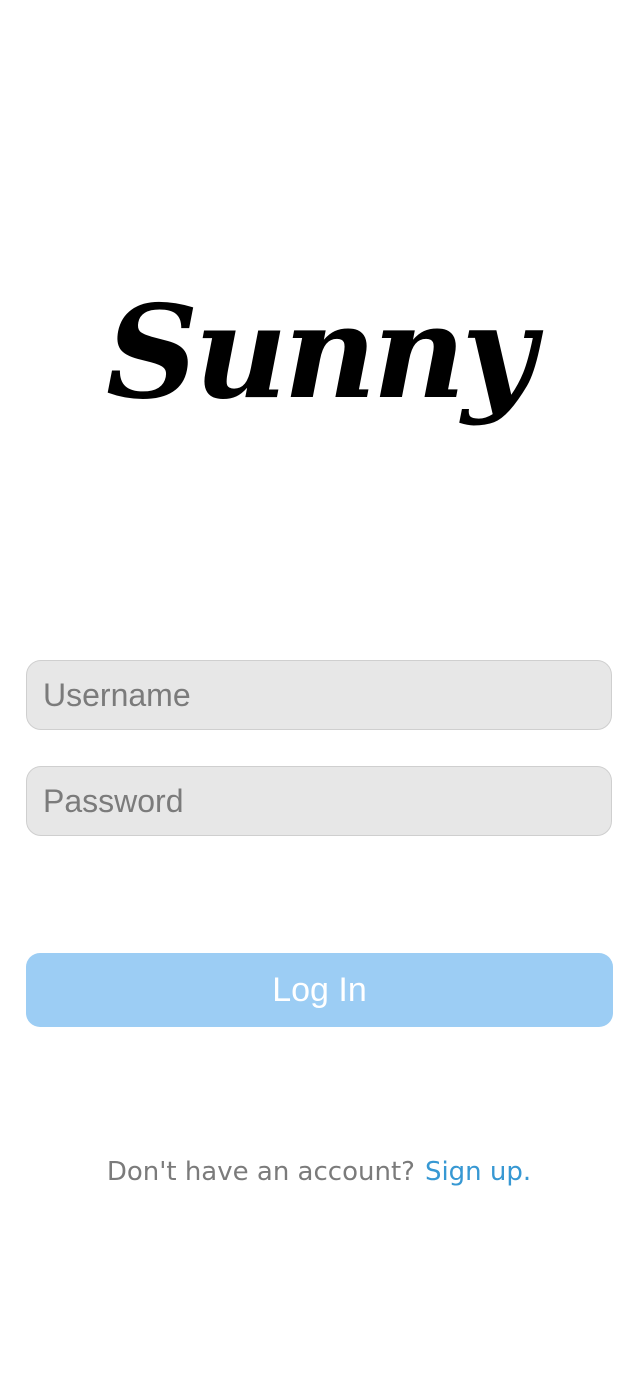 The width and height of the screenshot is (638, 1400). Describe the element at coordinates (319, 695) in the screenshot. I see `username-input` at that location.